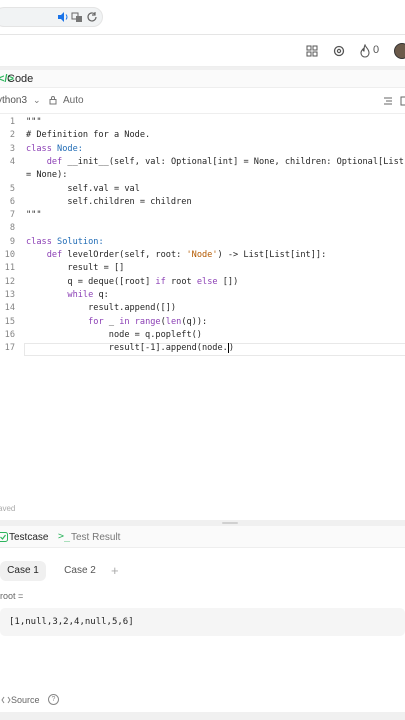  What do you see at coordinates (80, 571) in the screenshot?
I see `case-2-tab: Case 2` at bounding box center [80, 571].